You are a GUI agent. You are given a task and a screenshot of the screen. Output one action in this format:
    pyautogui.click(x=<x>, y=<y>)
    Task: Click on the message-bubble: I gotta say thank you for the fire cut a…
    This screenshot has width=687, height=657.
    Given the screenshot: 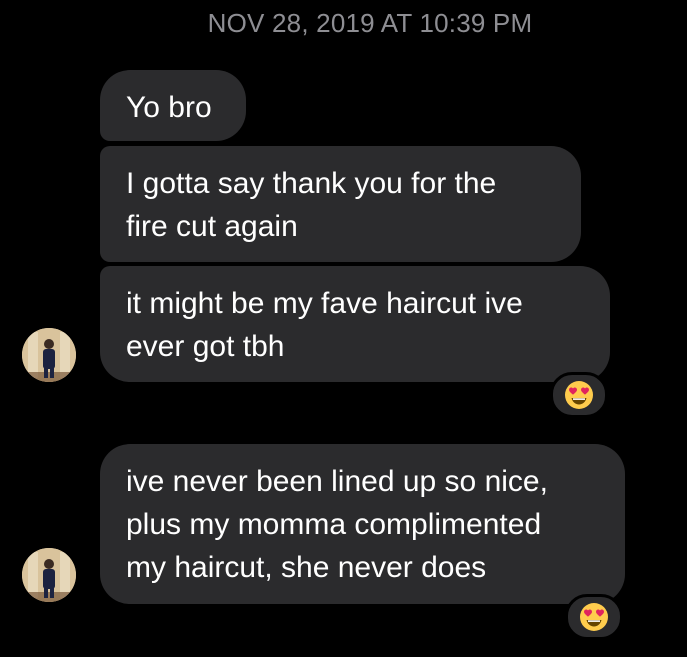 What is the action you would take?
    pyautogui.click(x=340, y=204)
    